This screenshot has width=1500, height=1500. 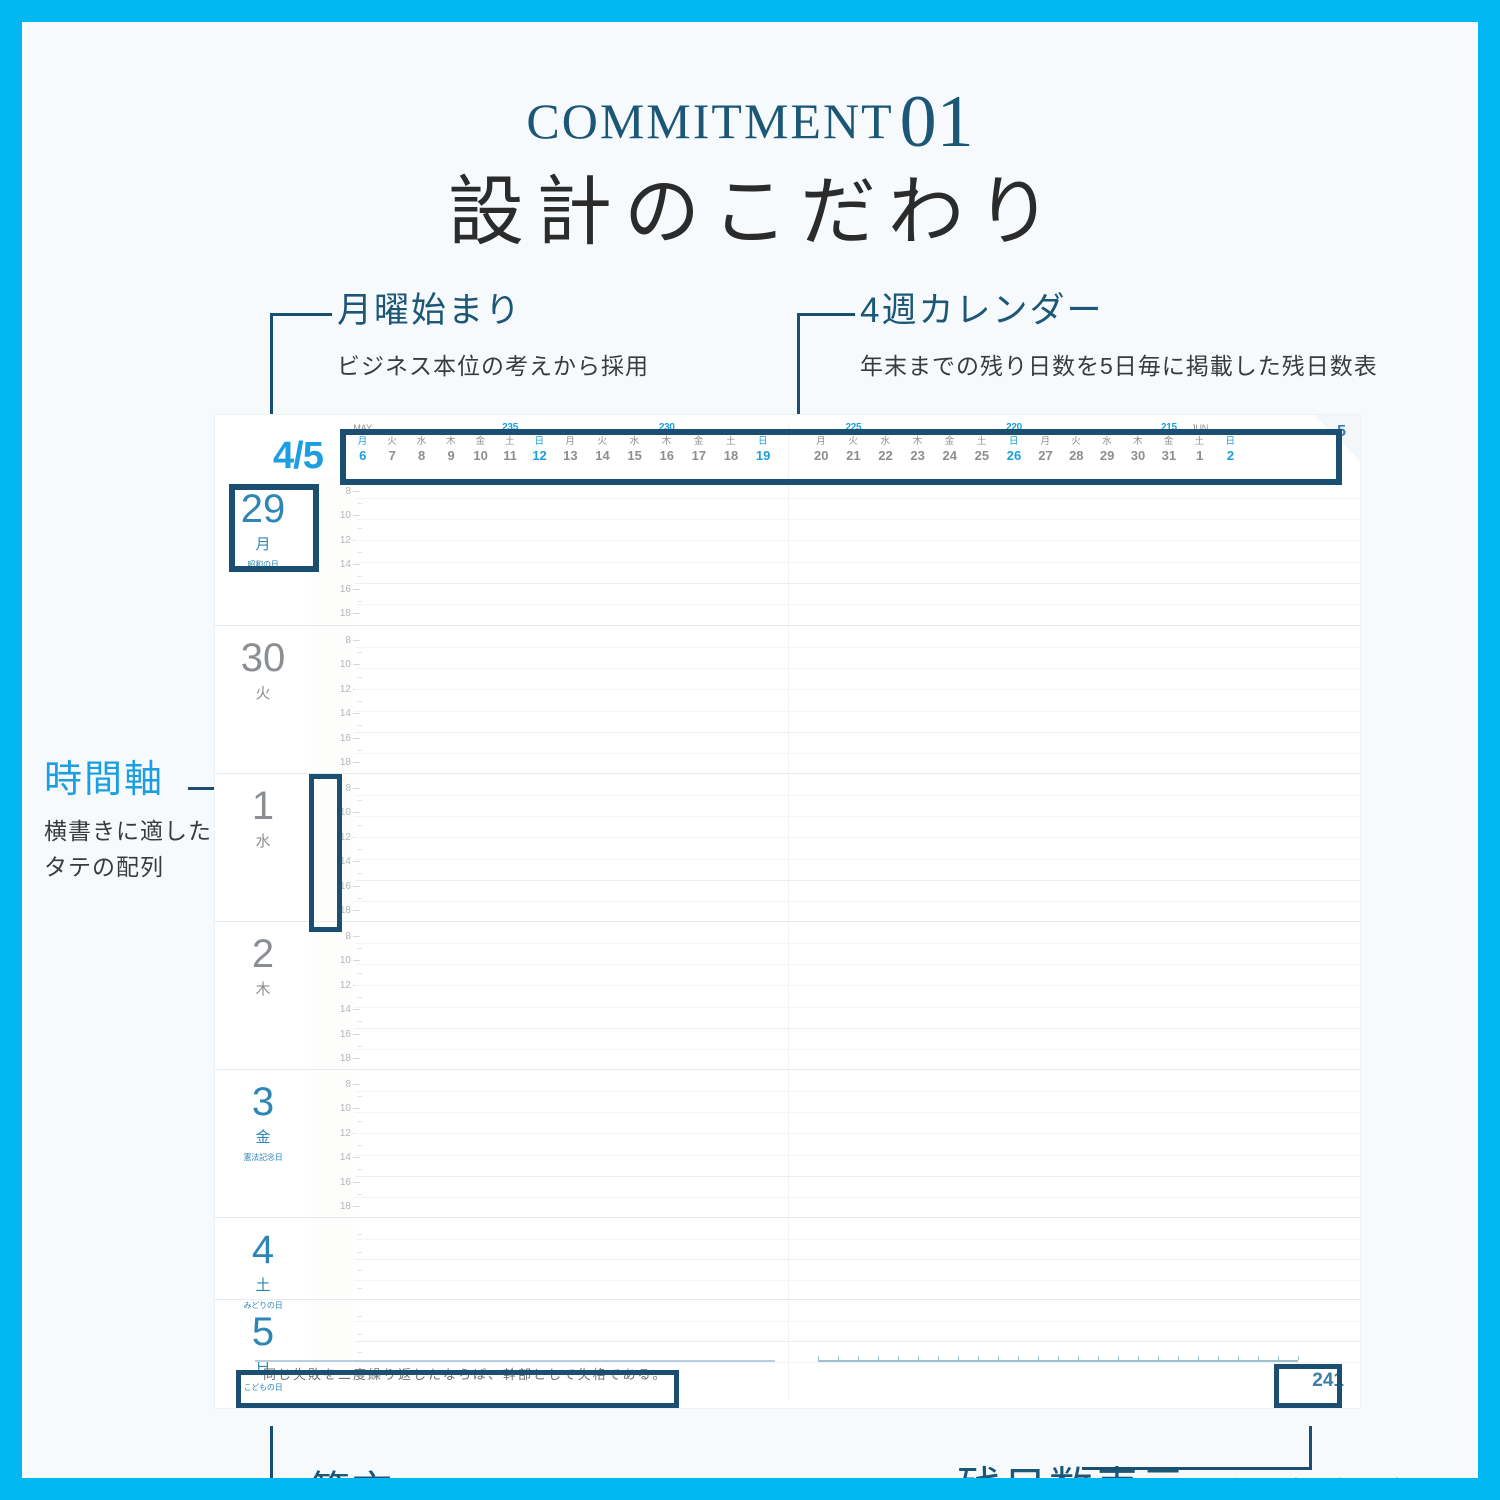 I want to click on calendar-date-number: 31, so click(x=1169, y=455).